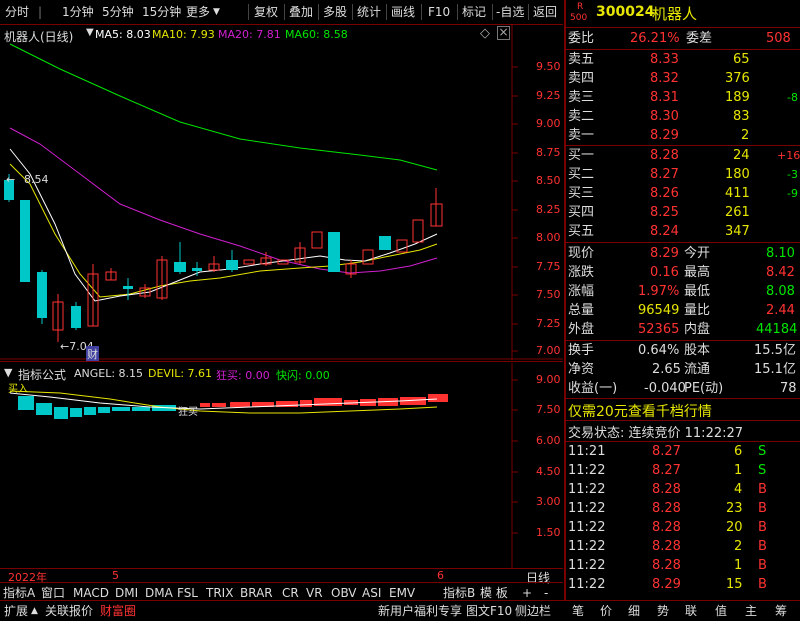 The width and height of the screenshot is (800, 621). Describe the element at coordinates (126, 593) in the screenshot. I see `tab-dmi: DMI` at that location.